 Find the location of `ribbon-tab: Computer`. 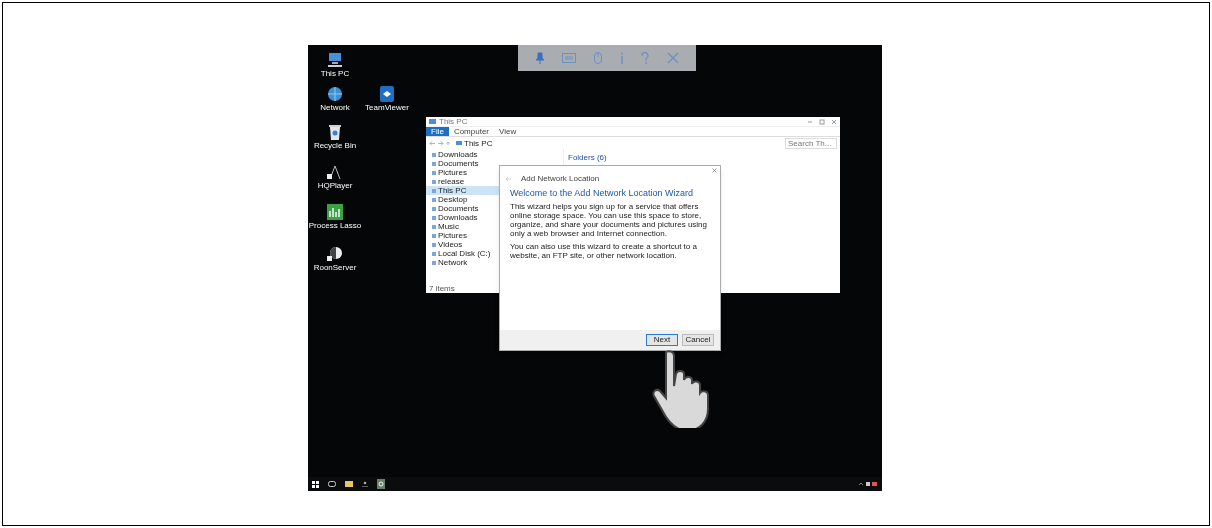

ribbon-tab: Computer is located at coordinates (471, 131).